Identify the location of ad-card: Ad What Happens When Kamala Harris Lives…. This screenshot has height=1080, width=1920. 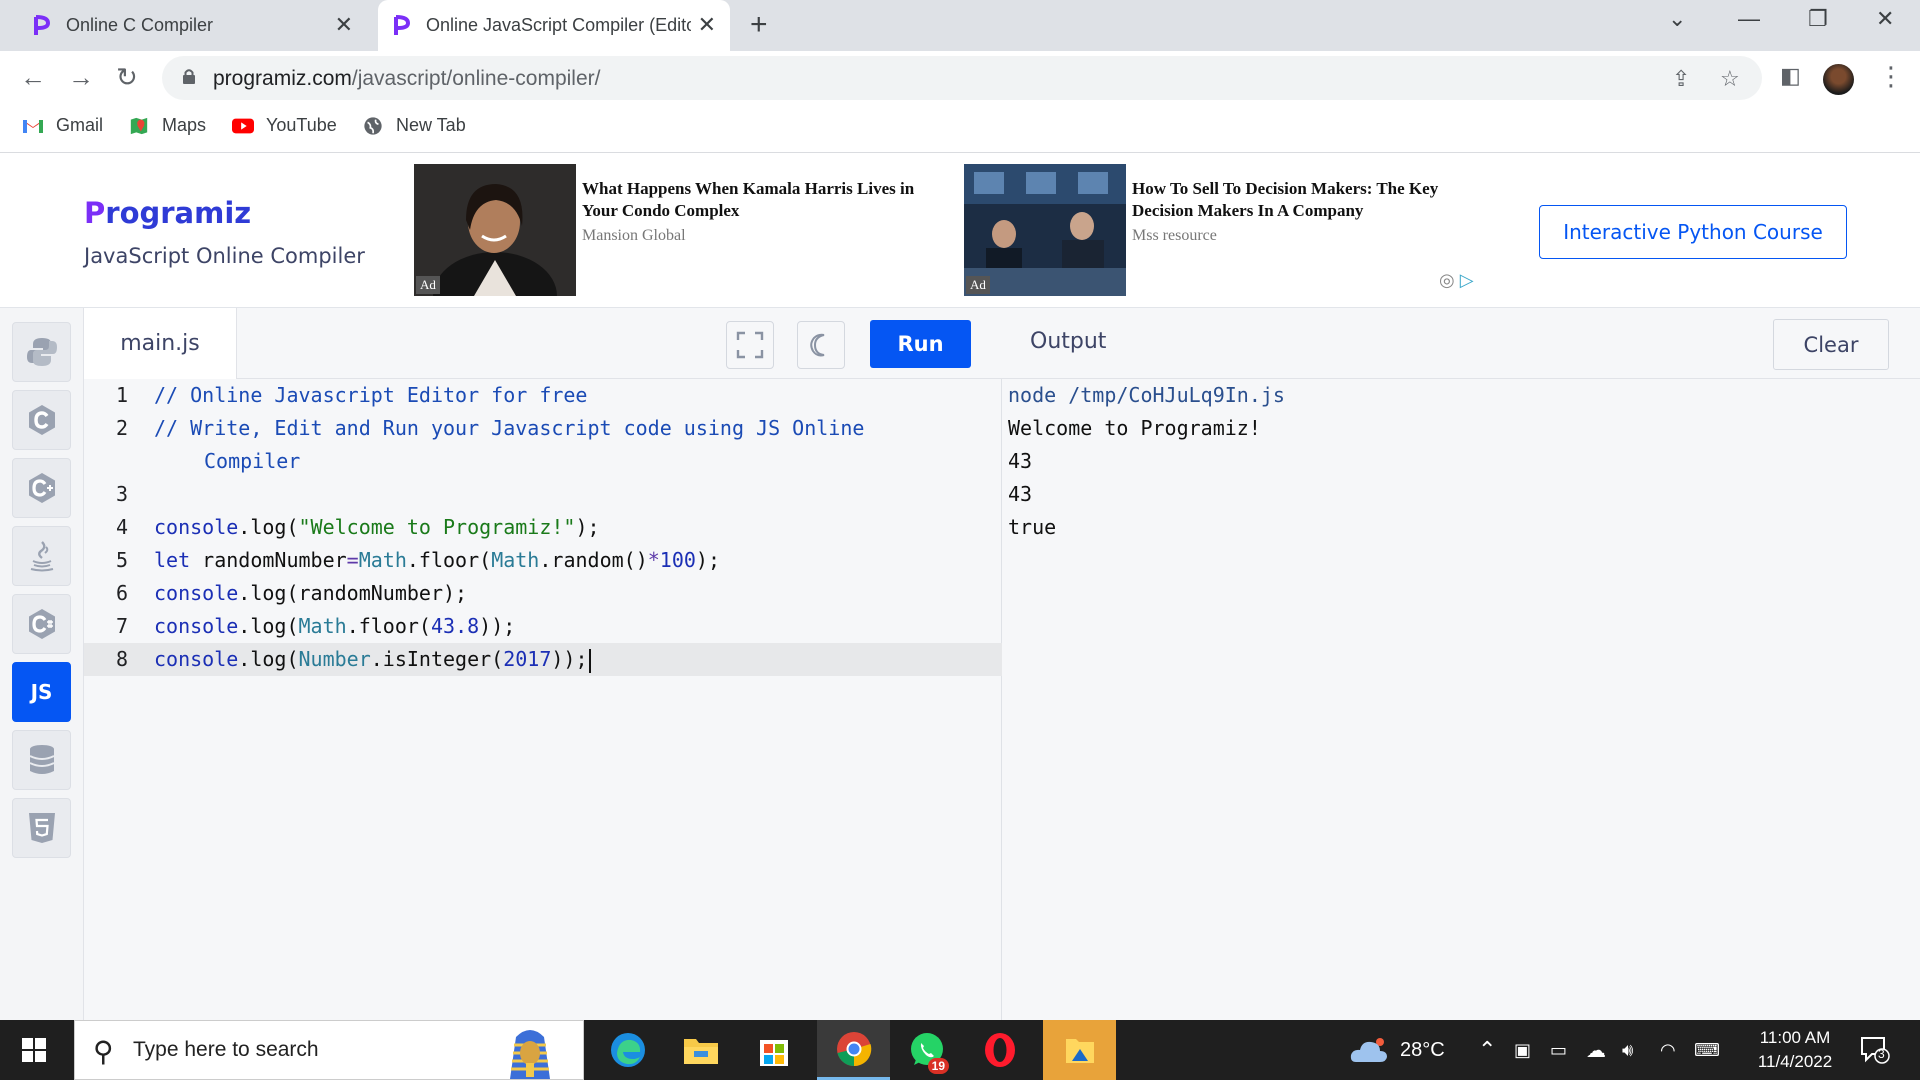
(684, 230).